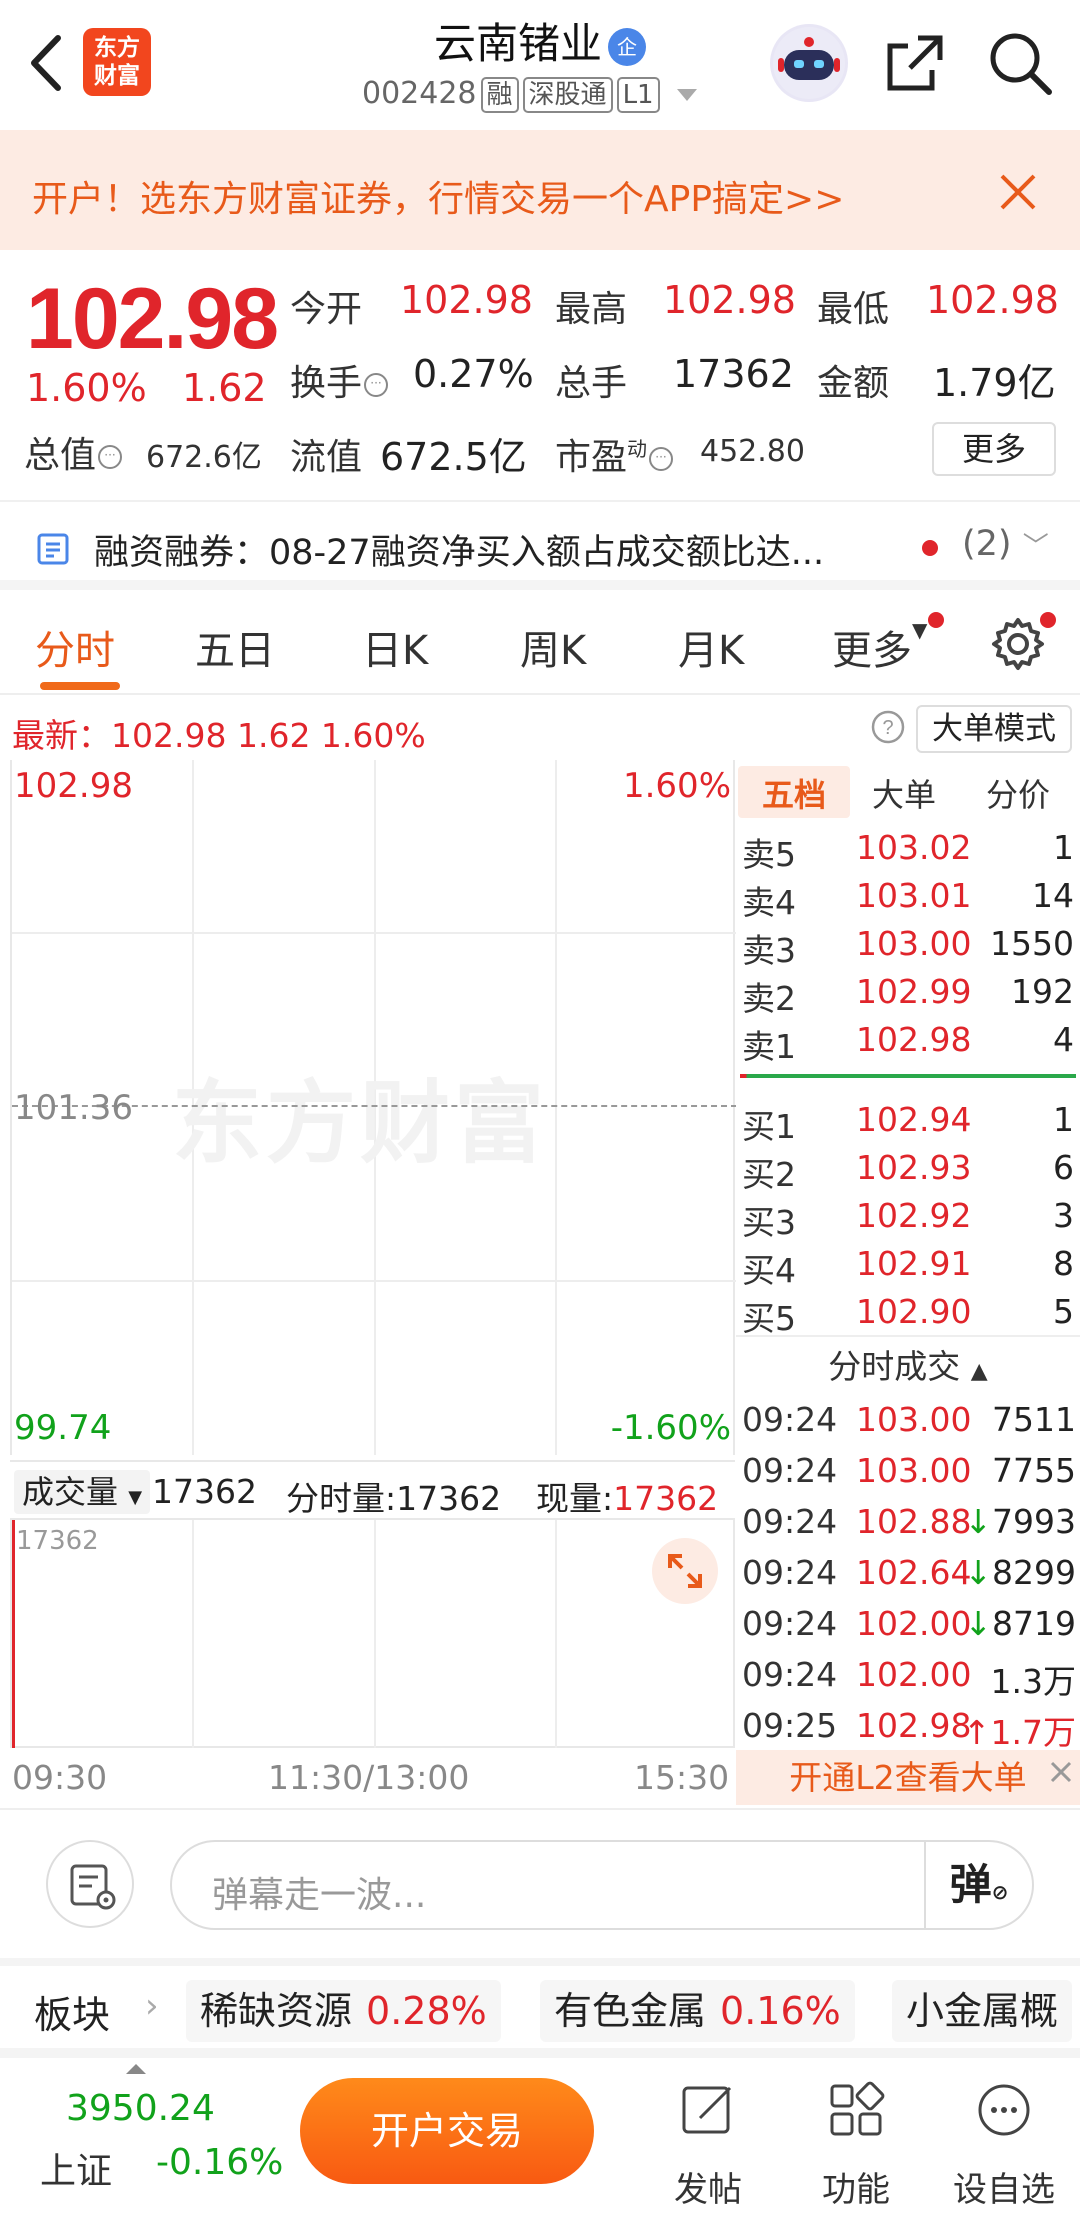  I want to click on watermark: 东方财富, so click(360, 1123).